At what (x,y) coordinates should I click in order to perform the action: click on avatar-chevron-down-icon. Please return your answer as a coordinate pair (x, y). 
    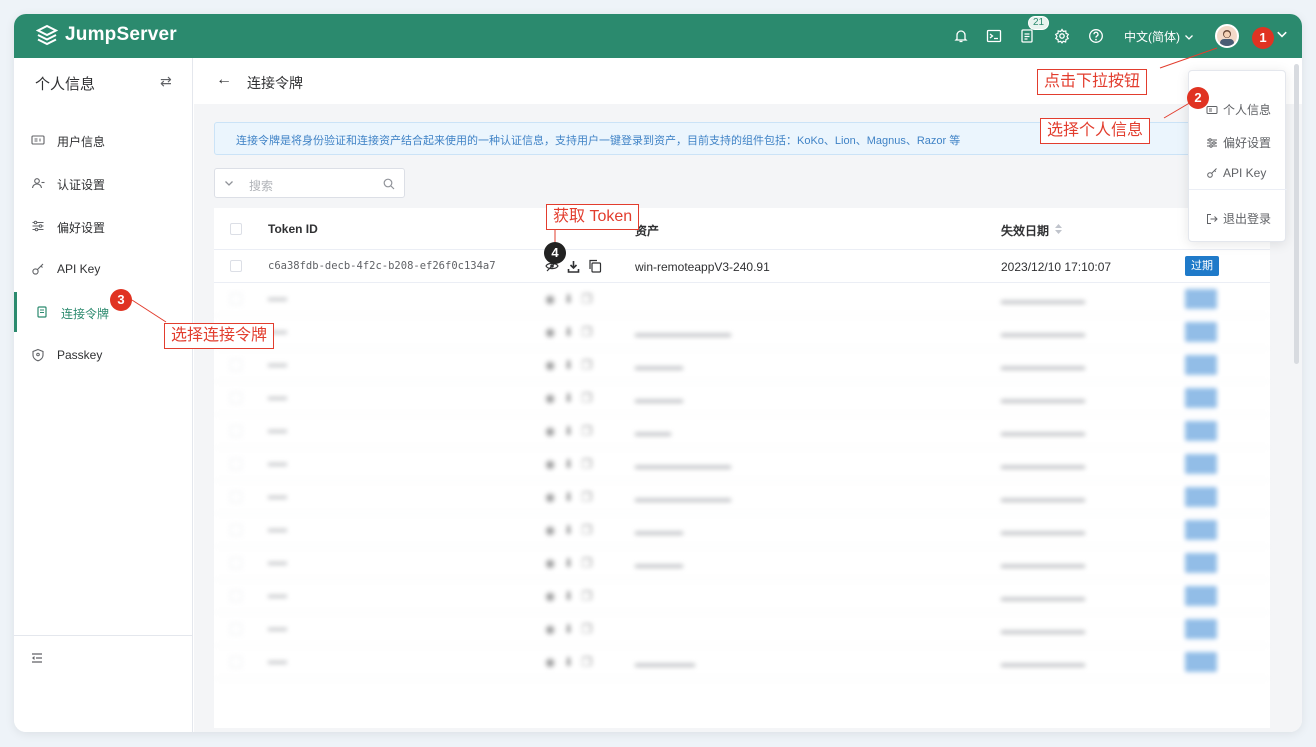
    Looking at the image, I should click on (1282, 34).